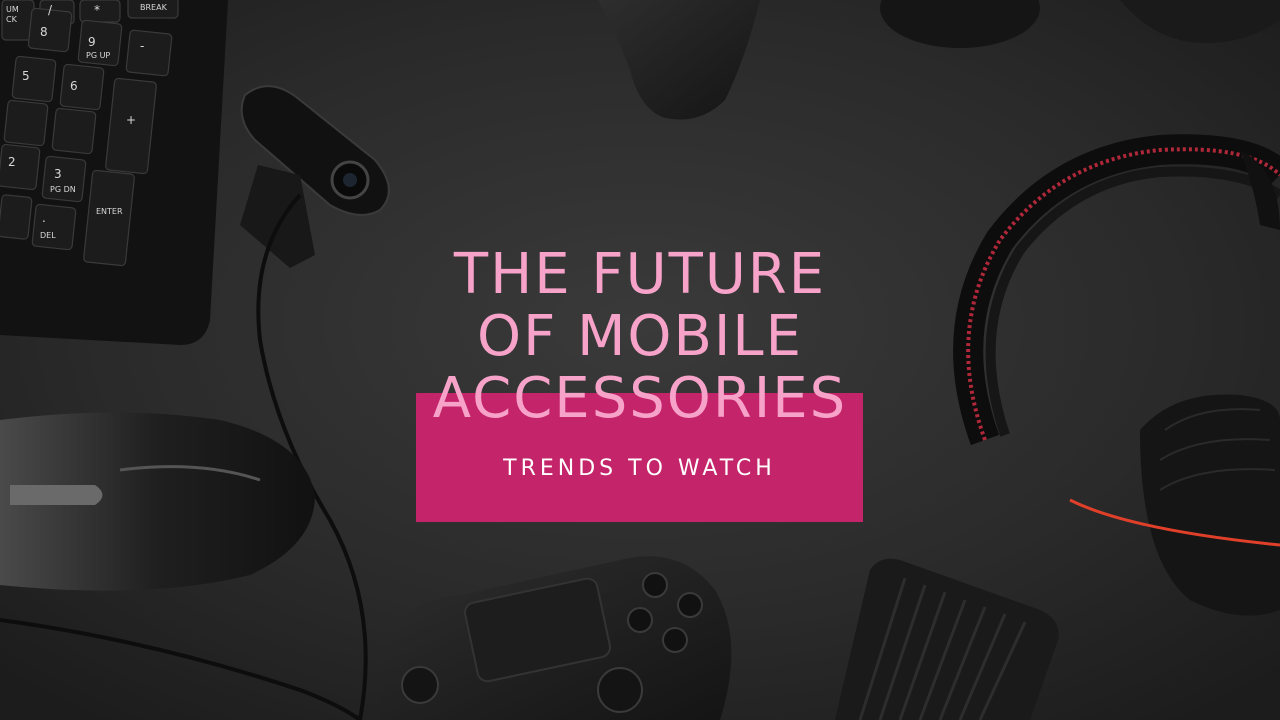 This screenshot has width=1280, height=720. I want to click on title-line-3: ACCESSORIES, so click(640, 398).